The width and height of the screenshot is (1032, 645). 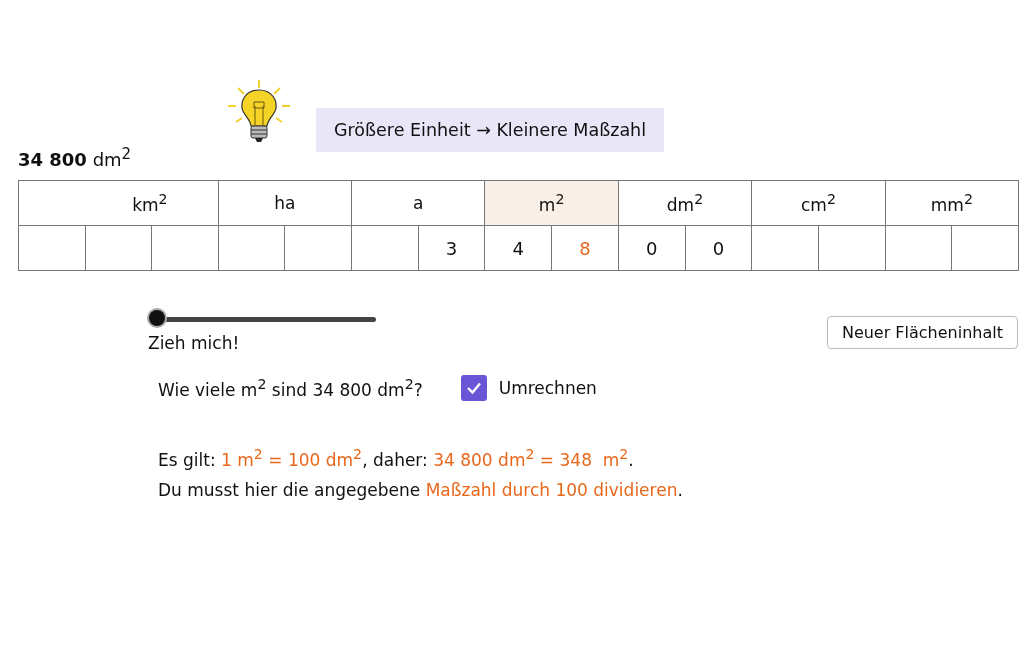 I want to click on new-area-button: Neuer Flächeninhalt, so click(x=922, y=332).